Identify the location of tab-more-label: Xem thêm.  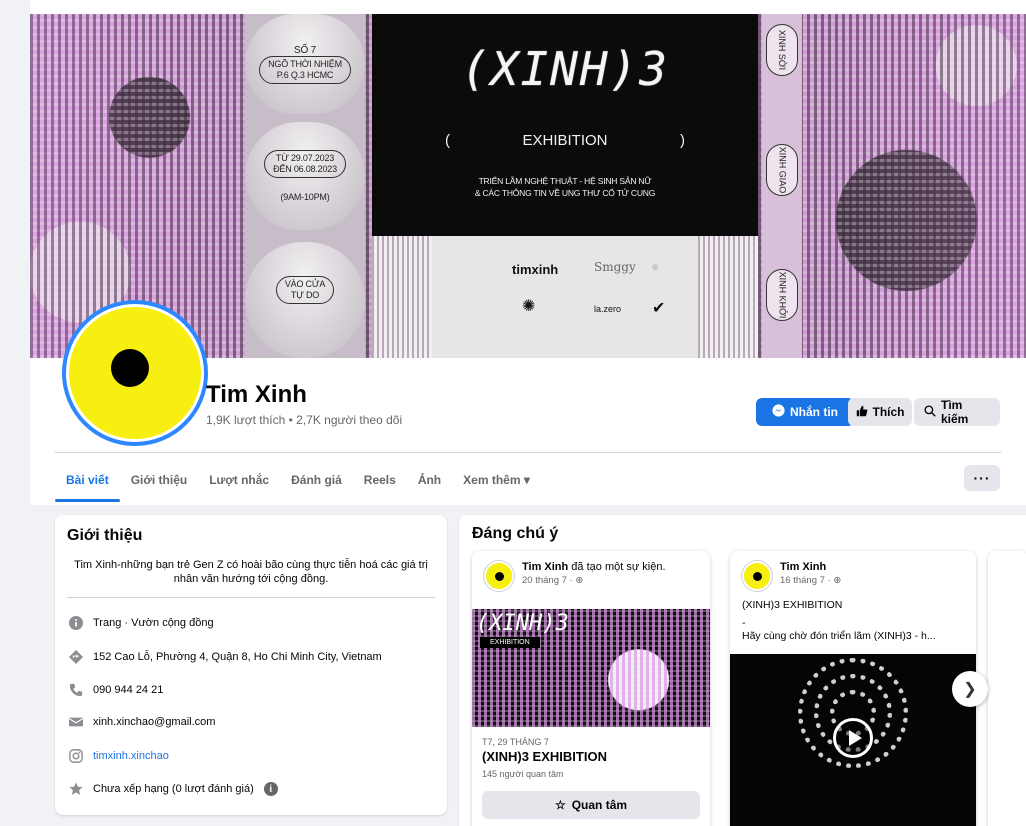
(492, 480).